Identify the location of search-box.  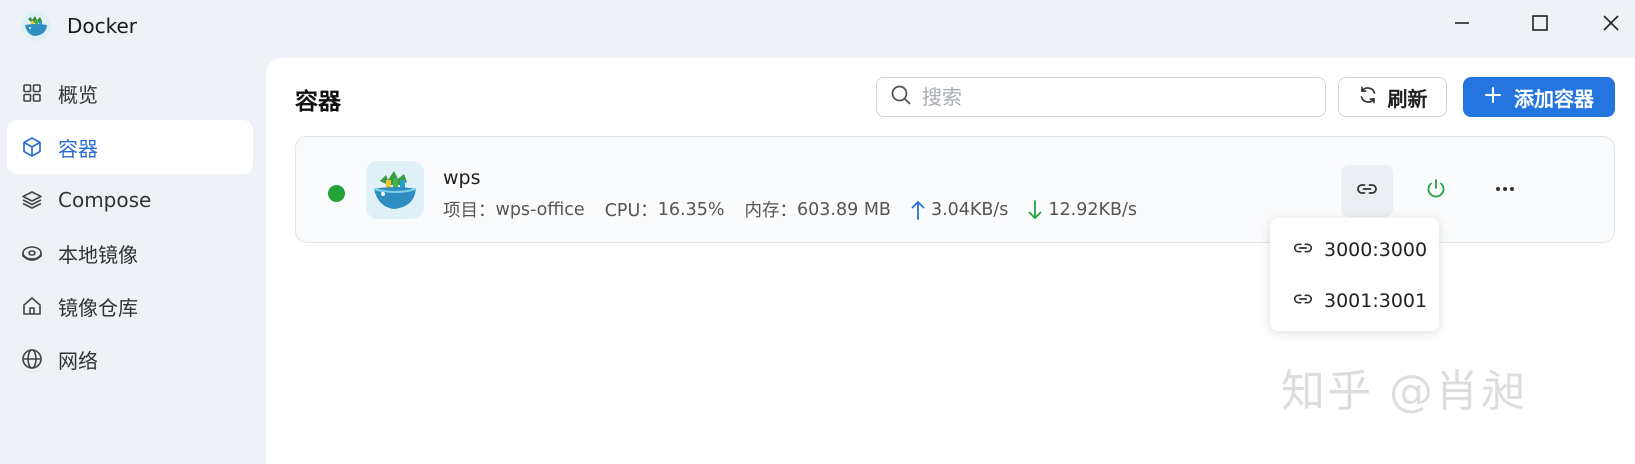
(1101, 97).